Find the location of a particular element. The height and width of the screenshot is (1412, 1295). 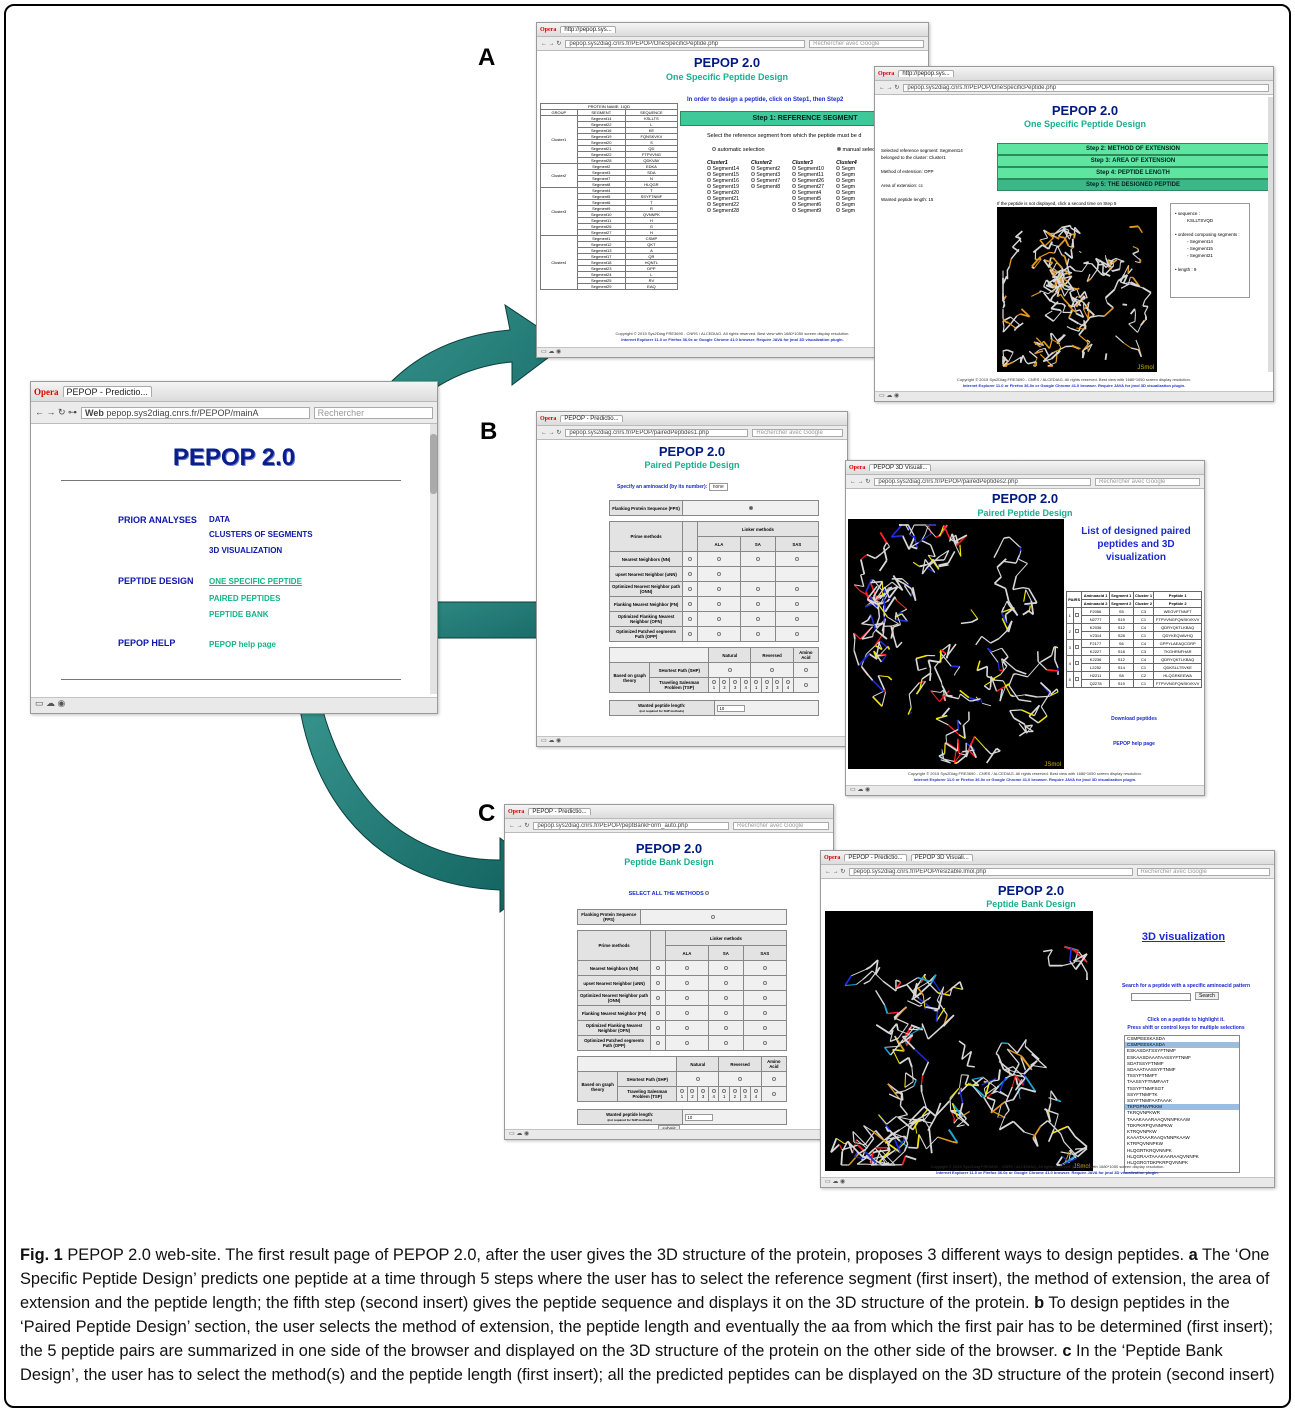

segment-radio-item: Segment9 is located at coordinates (808, 211).